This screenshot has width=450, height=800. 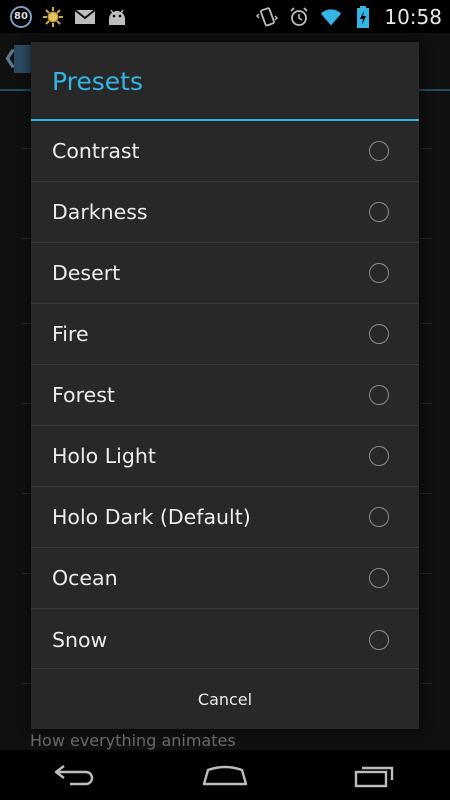 What do you see at coordinates (96, 151) in the screenshot?
I see `preset-label: Contrast` at bounding box center [96, 151].